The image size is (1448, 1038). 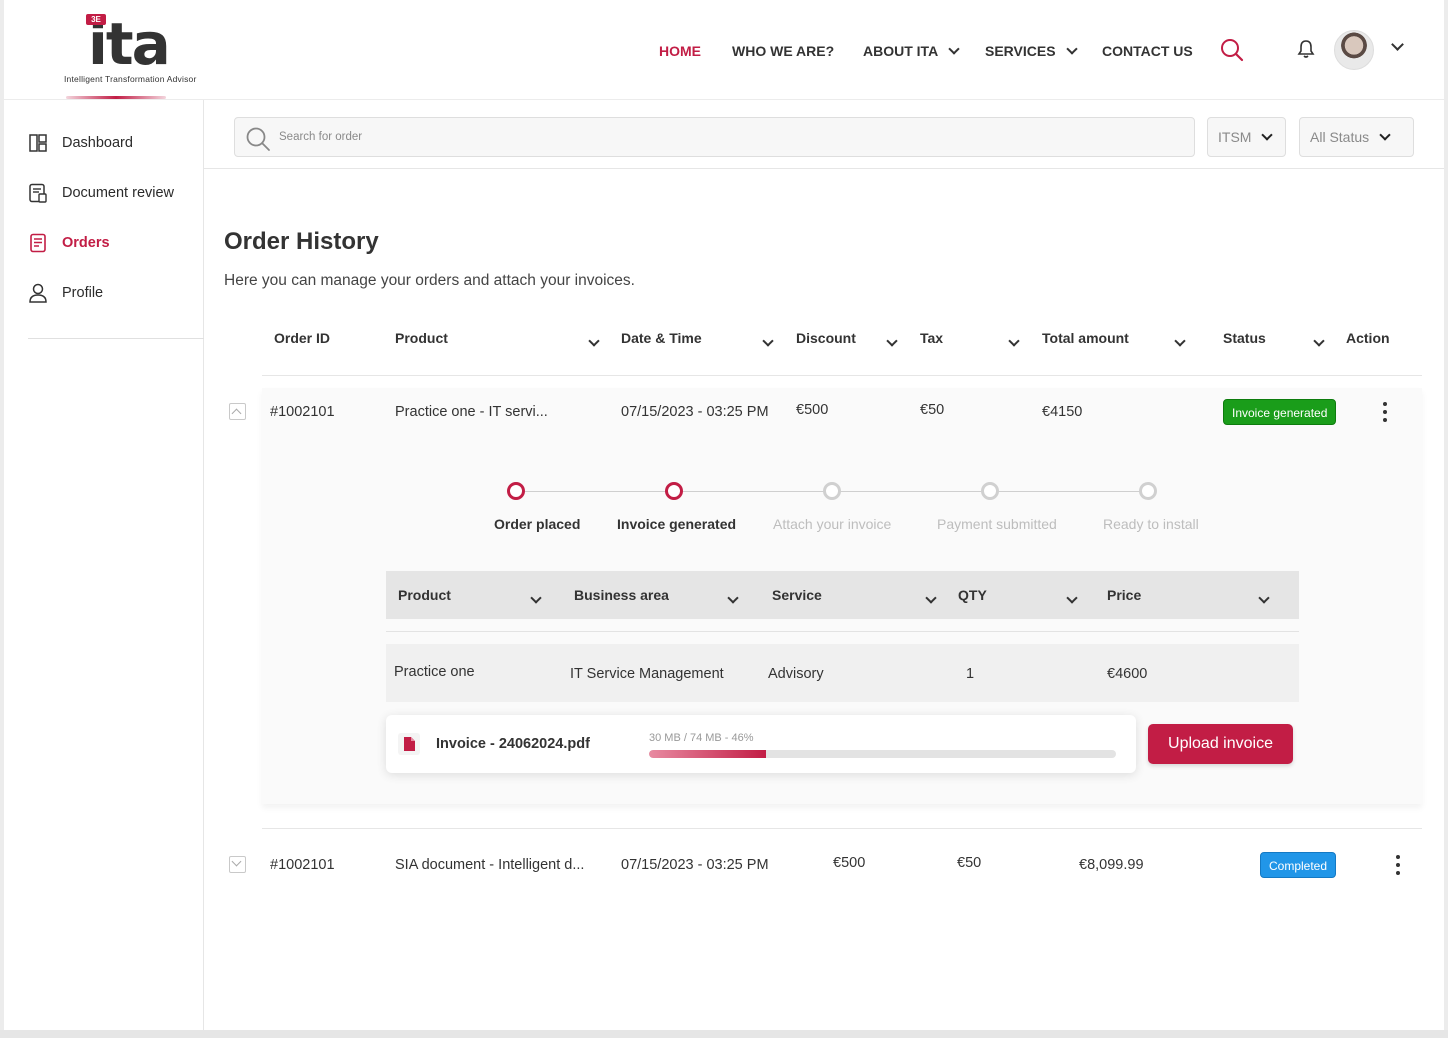 I want to click on logo-tagline: Intelligent Transformation Advisor, so click(x=130, y=79).